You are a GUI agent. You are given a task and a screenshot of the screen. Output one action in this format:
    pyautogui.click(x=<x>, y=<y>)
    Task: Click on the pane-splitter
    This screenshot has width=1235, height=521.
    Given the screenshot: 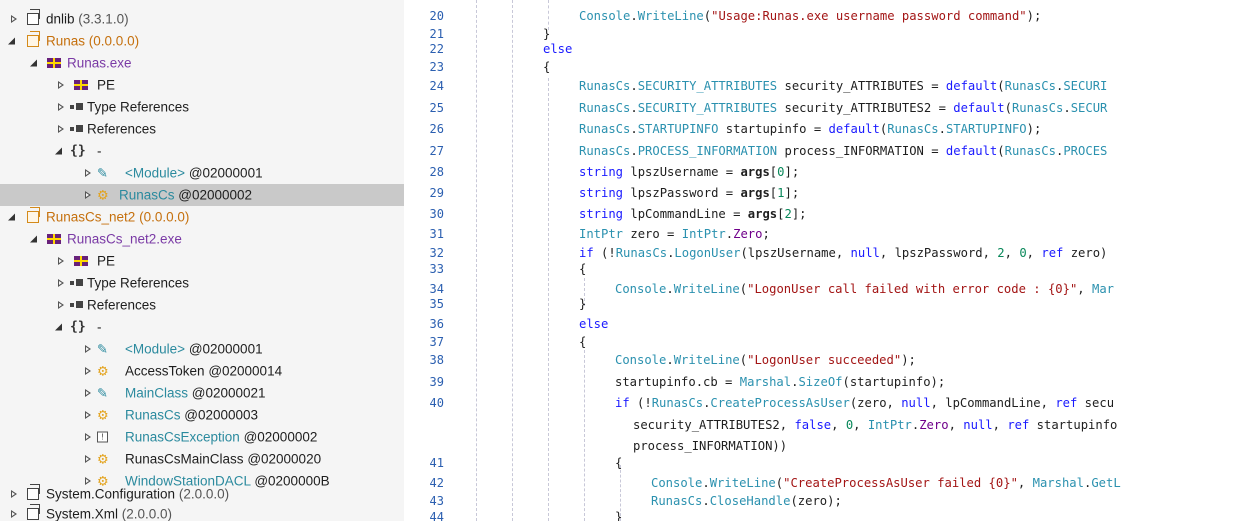 What is the action you would take?
    pyautogui.click(x=408, y=260)
    